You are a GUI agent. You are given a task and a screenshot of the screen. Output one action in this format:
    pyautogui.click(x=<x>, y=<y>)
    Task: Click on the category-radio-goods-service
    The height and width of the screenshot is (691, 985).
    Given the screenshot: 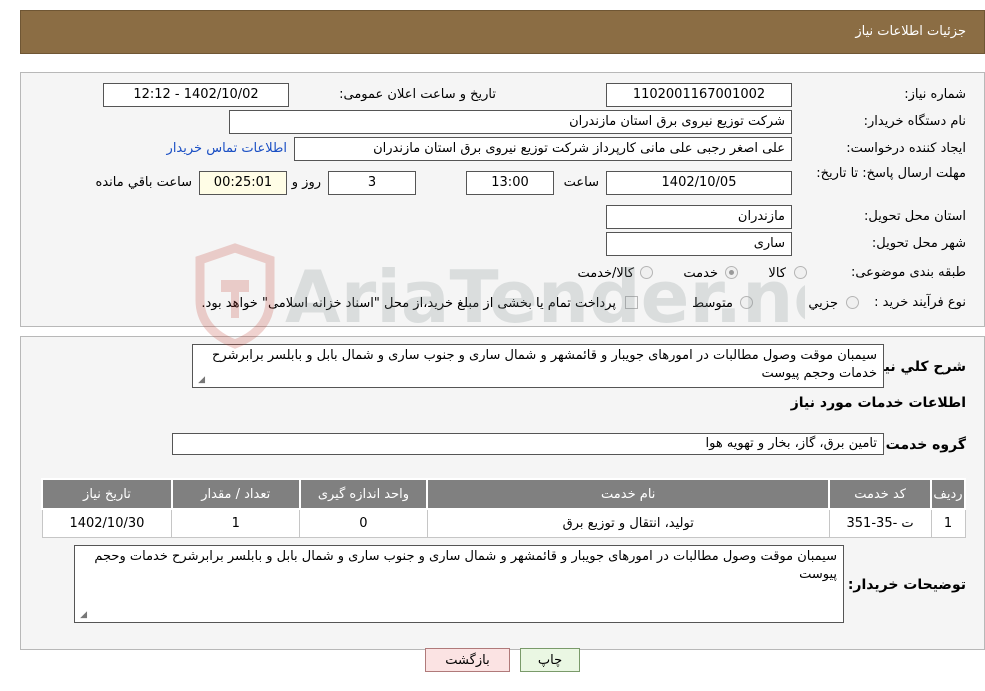 What is the action you would take?
    pyautogui.click(x=646, y=272)
    